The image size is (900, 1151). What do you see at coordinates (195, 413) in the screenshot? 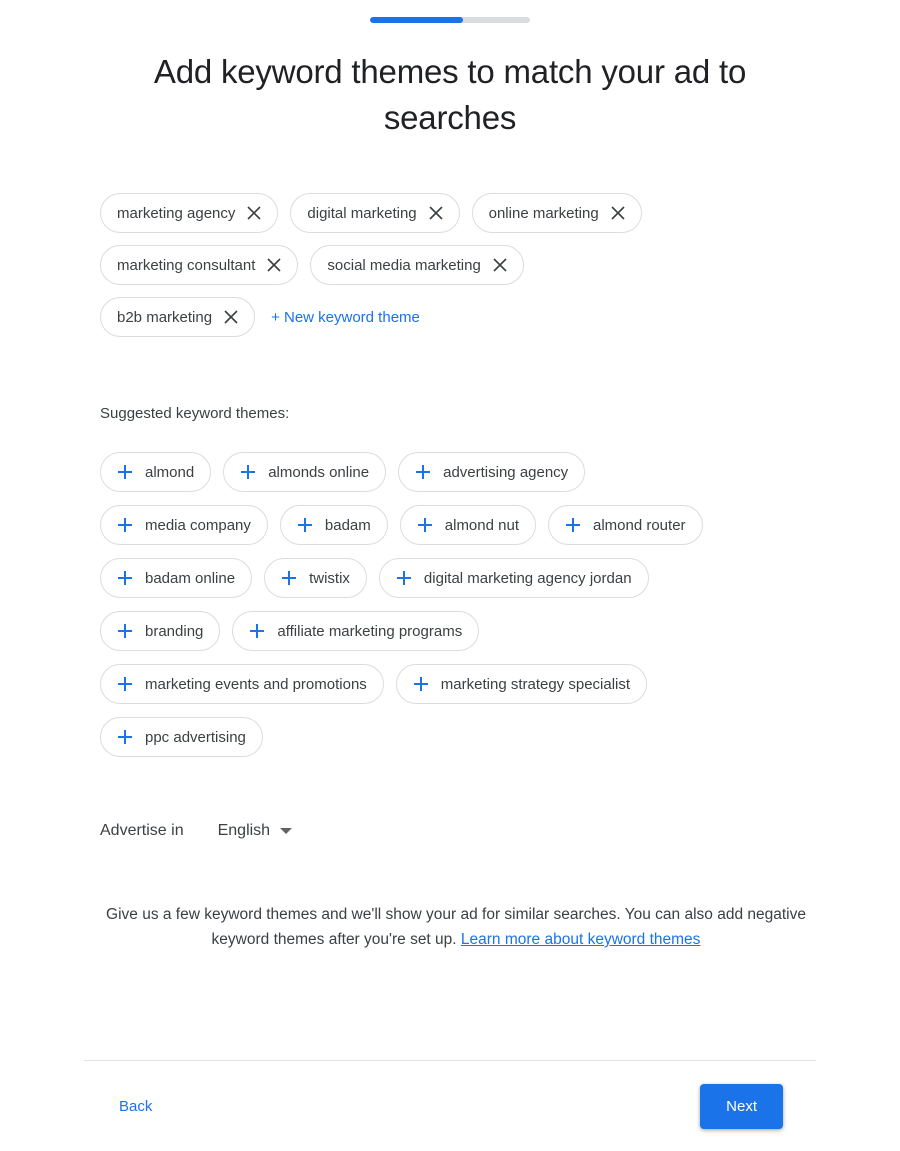
I see `suggested-themes-label: Suggested keyword themes:` at bounding box center [195, 413].